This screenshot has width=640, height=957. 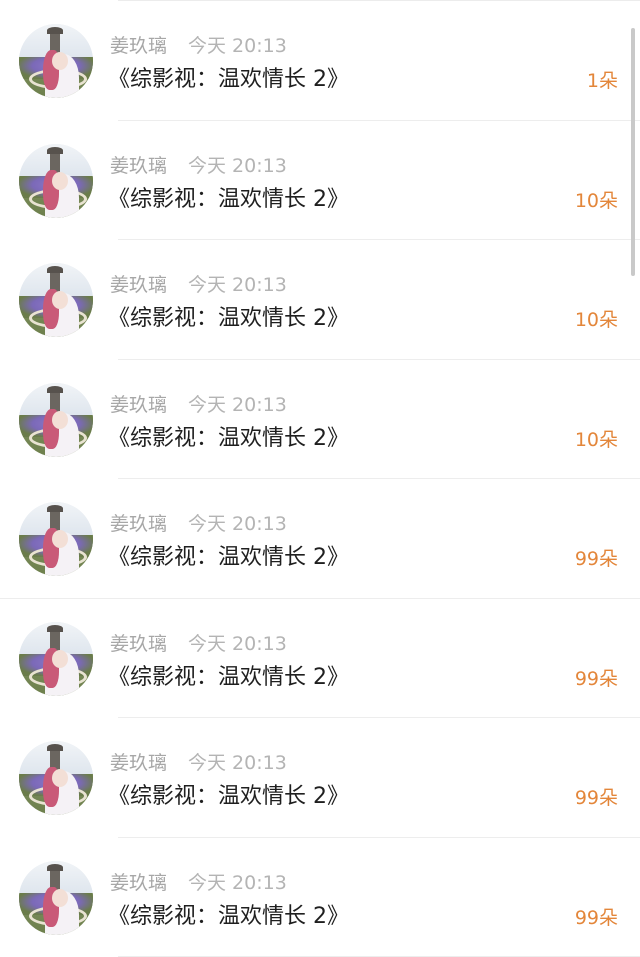 I want to click on flower-count: 1朵, so click(x=602, y=79).